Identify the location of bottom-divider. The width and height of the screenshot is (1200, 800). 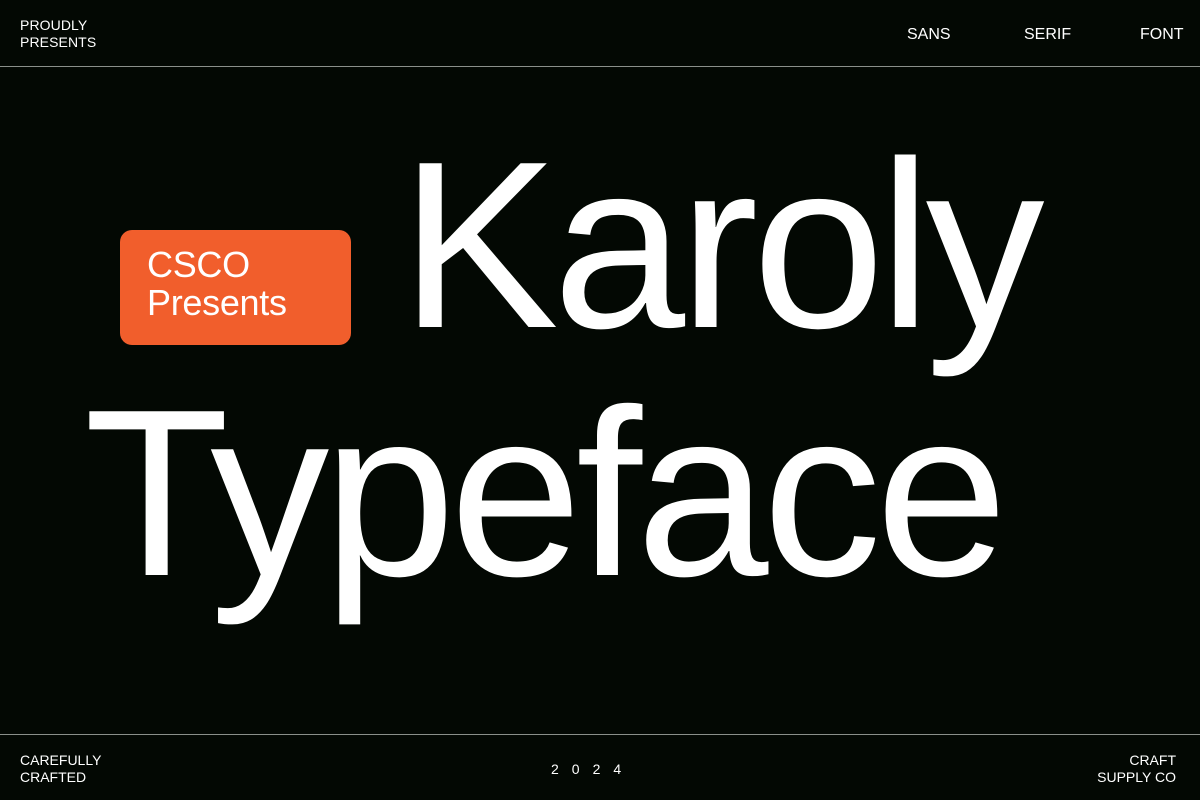
(600, 734).